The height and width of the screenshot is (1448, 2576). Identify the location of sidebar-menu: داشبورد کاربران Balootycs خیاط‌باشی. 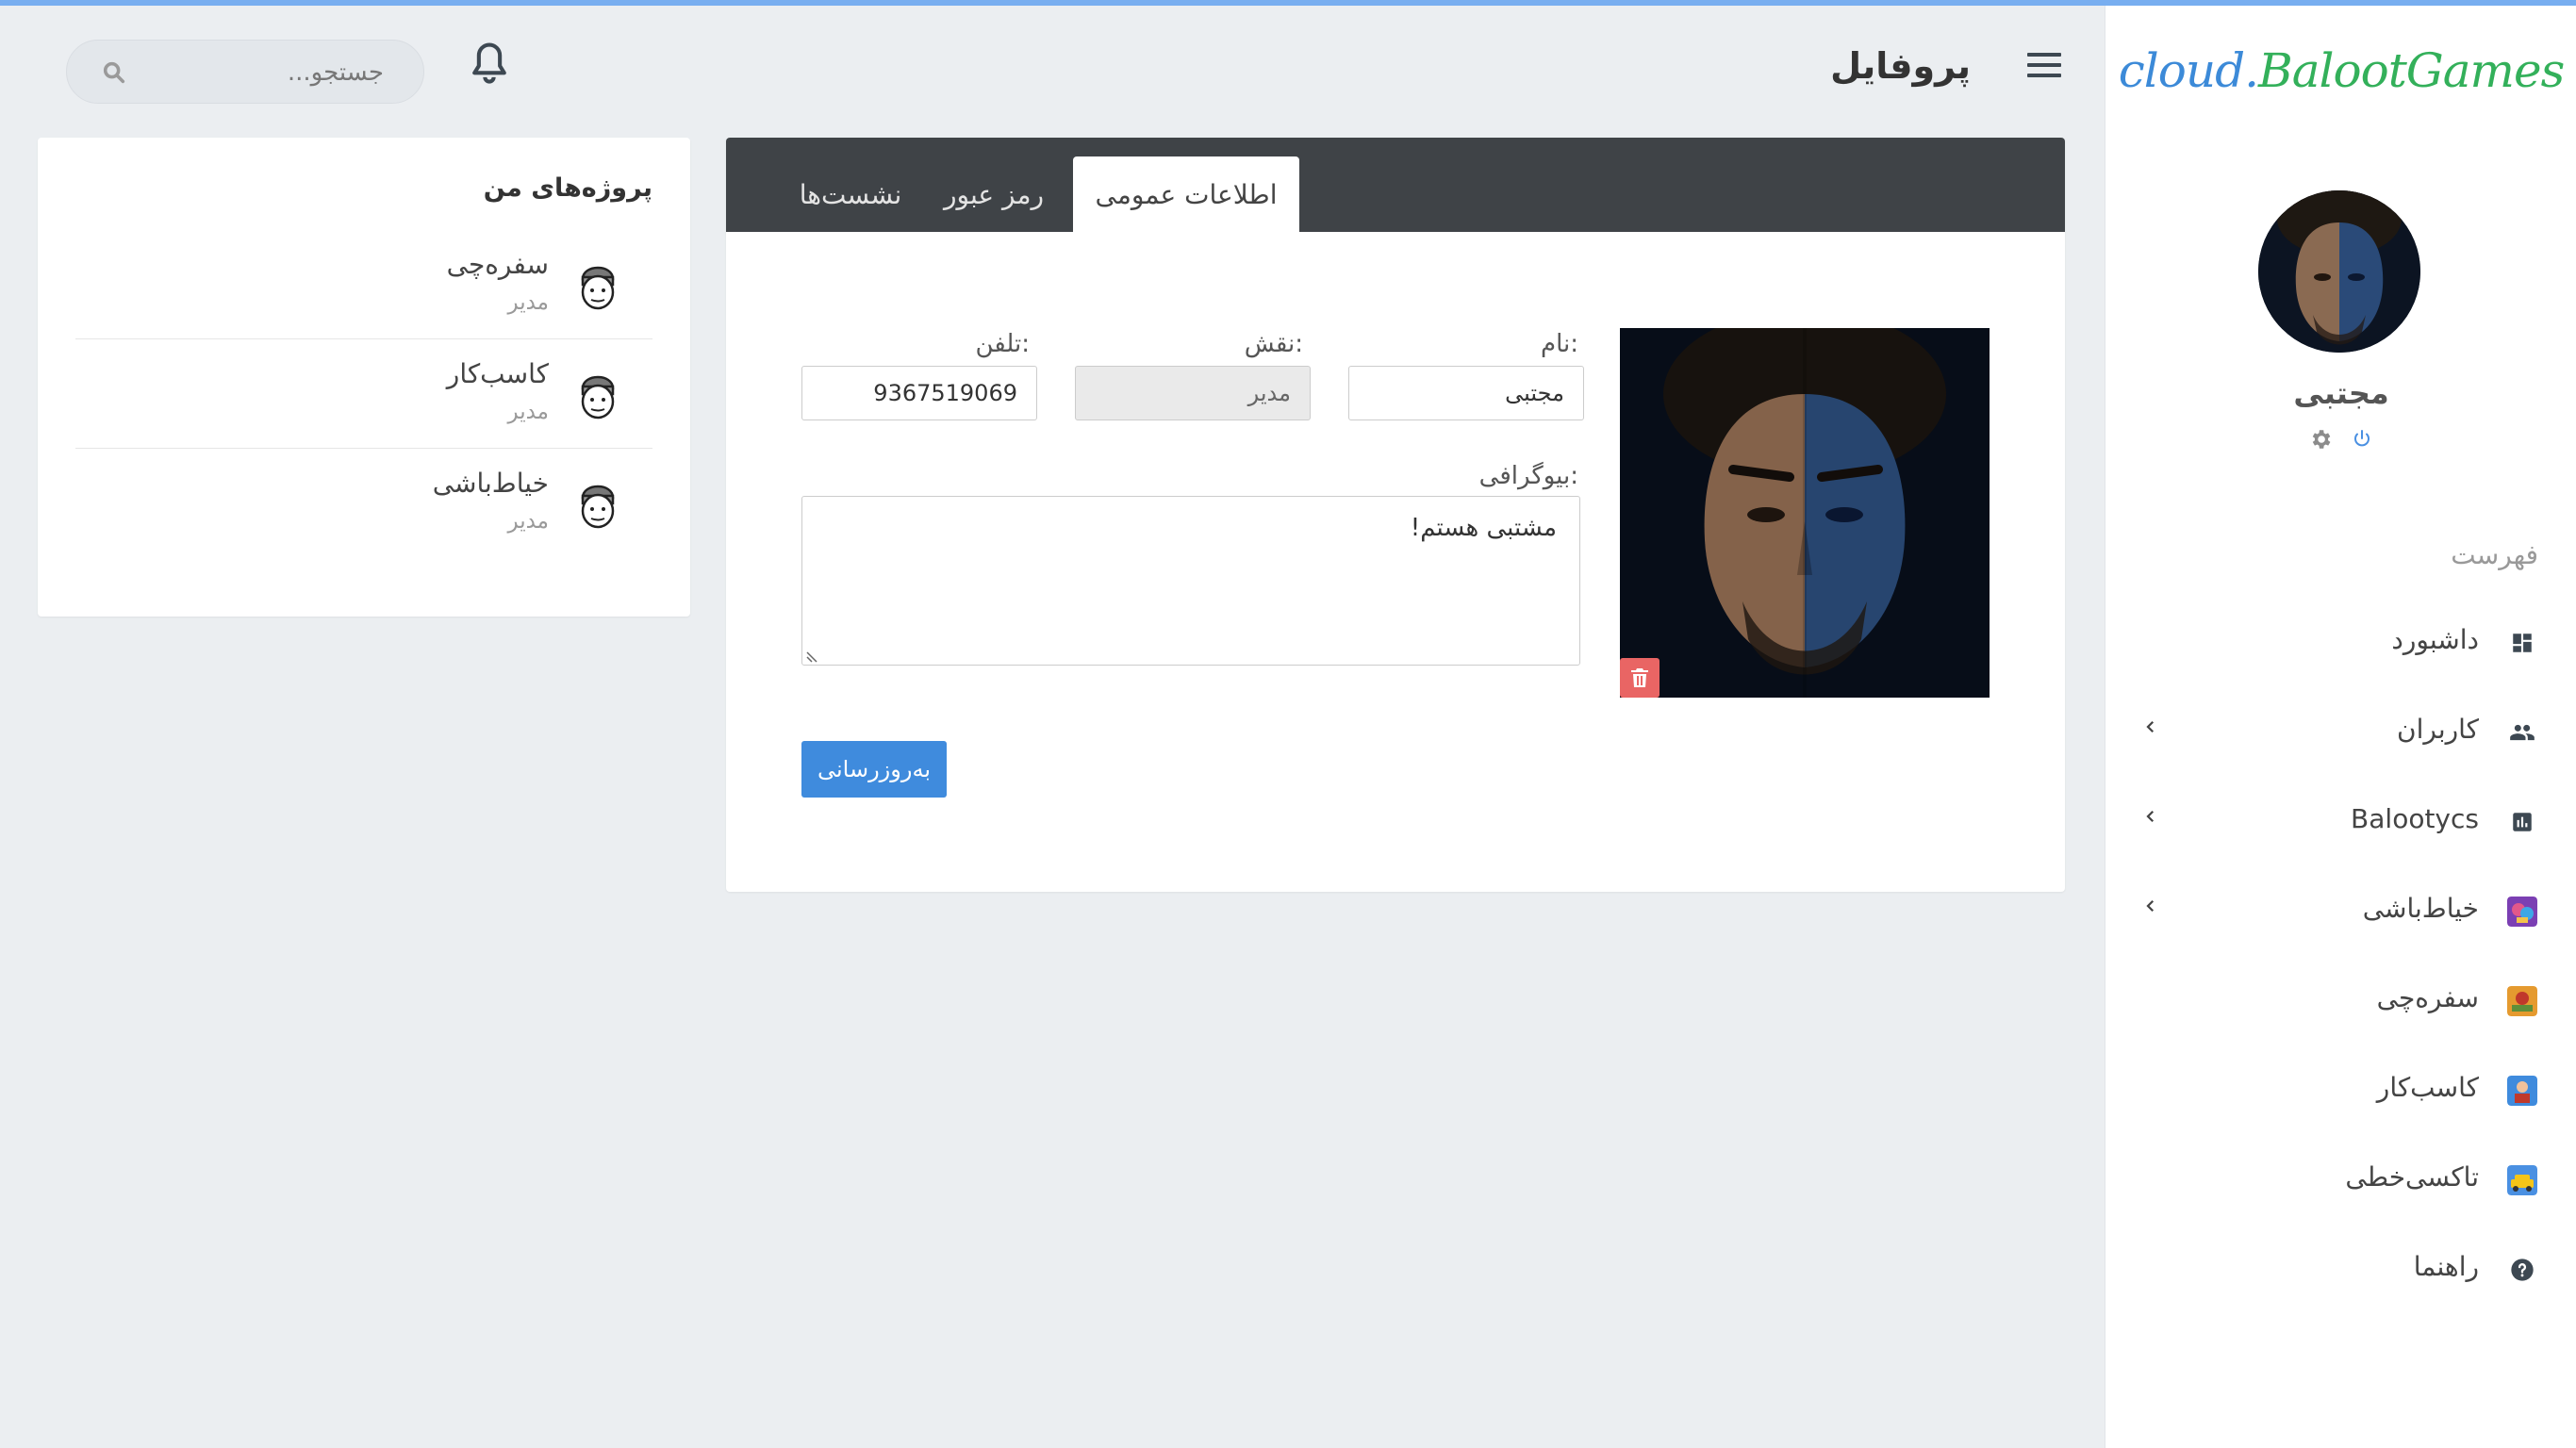
(2340, 956).